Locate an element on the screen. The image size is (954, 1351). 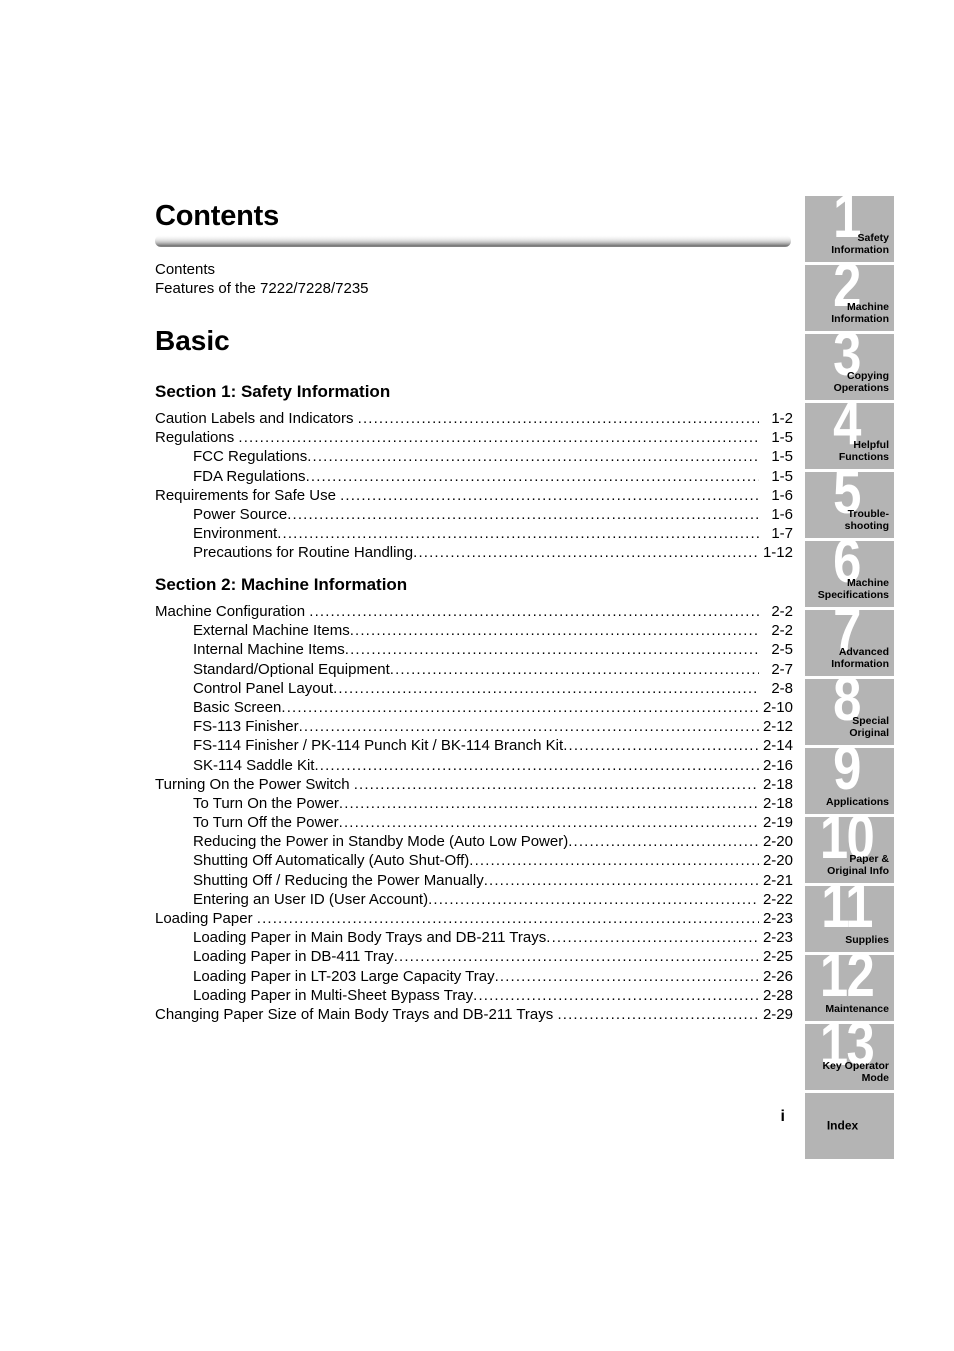
toc-entry: Turning On the Power Switch 2-18 is located at coordinates (474, 784).